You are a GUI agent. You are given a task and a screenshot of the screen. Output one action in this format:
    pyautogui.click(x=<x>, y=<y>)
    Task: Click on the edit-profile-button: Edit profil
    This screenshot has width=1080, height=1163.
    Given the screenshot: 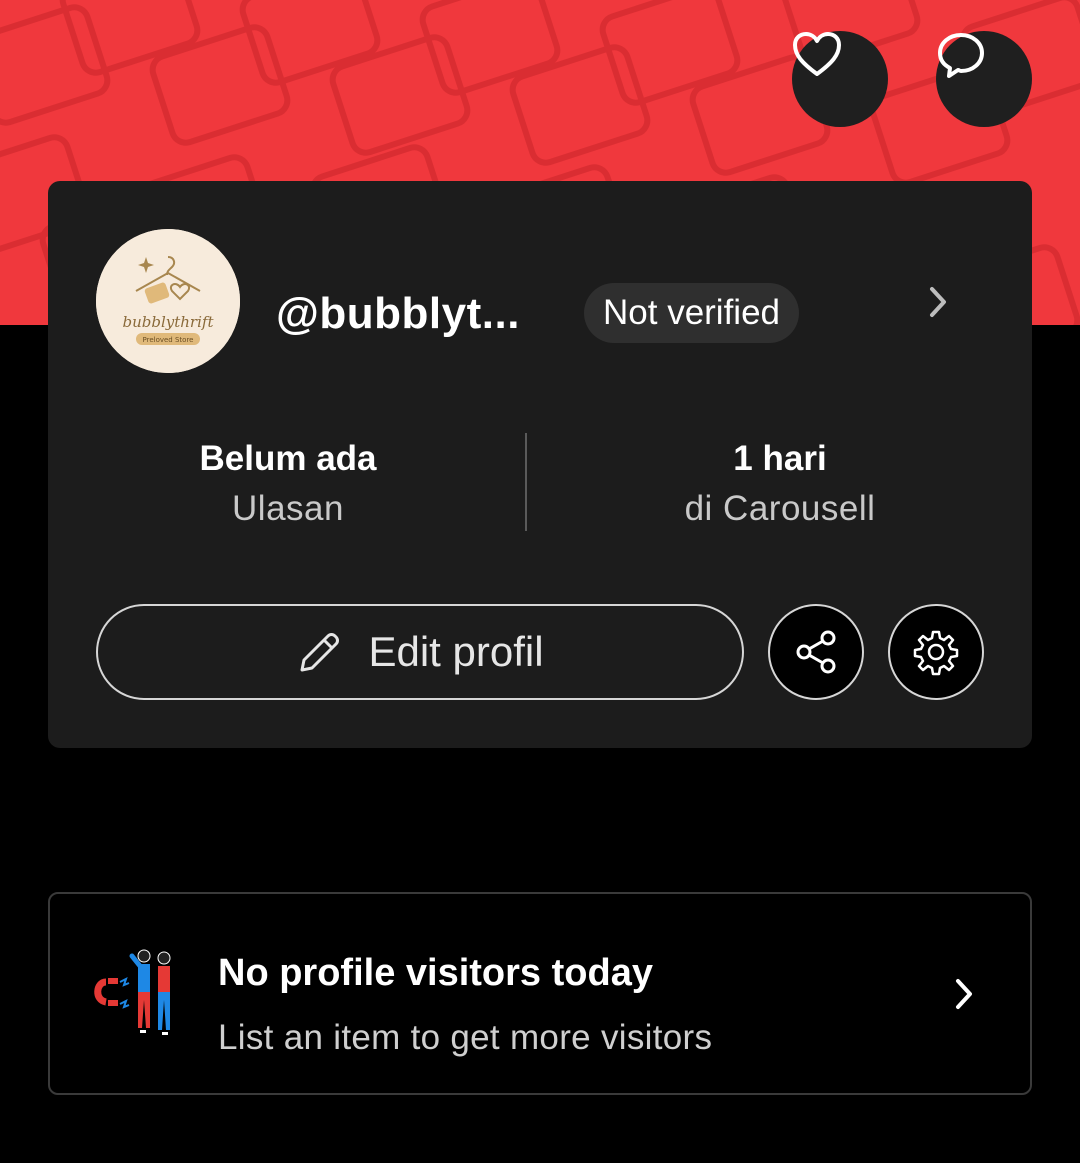 What is the action you would take?
    pyautogui.click(x=420, y=652)
    